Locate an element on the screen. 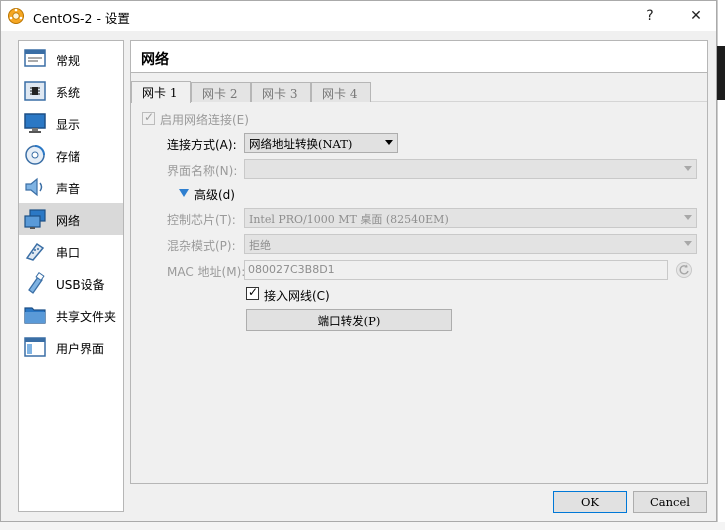  sidebar-item-audio: 声音 is located at coordinates (71, 187).